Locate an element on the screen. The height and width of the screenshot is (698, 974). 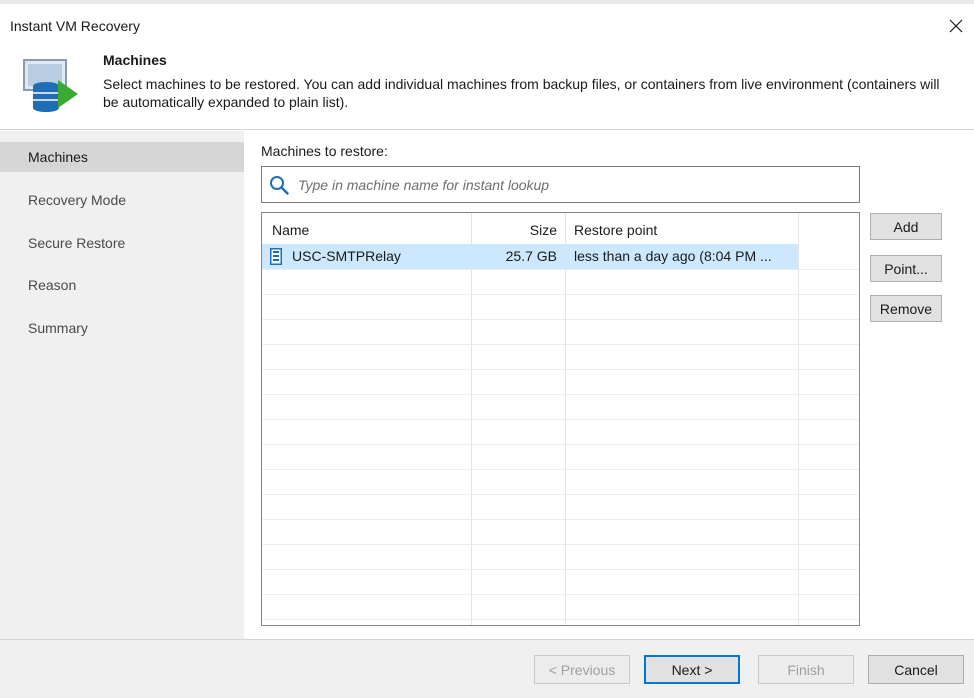
remove-button: Remove is located at coordinates (906, 308).